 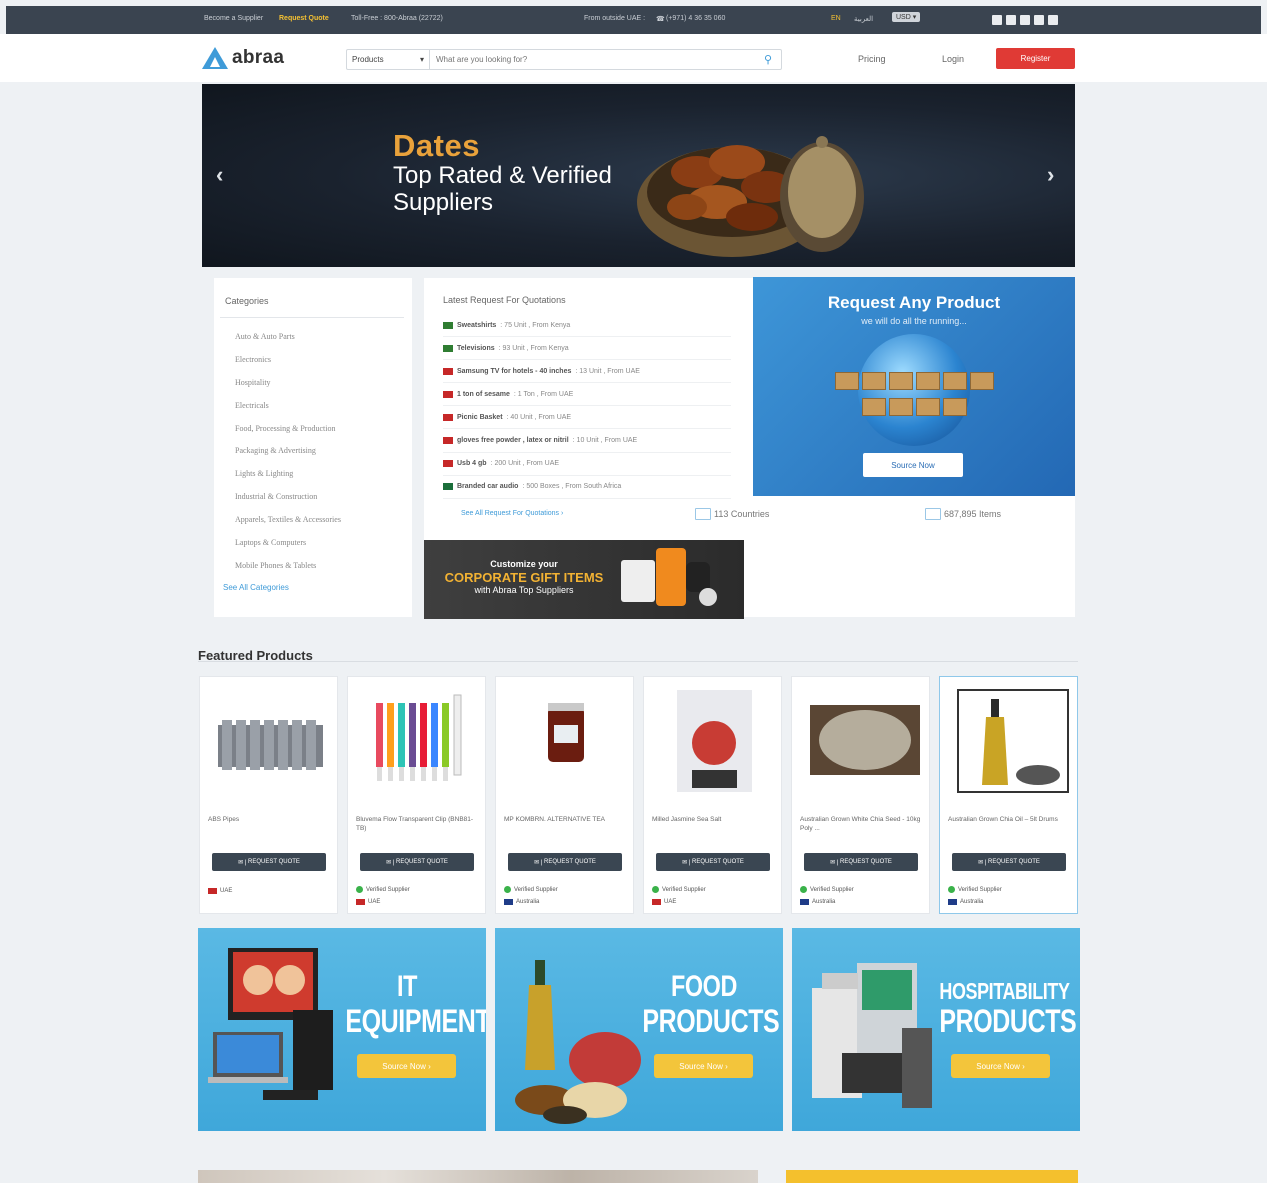 What do you see at coordinates (288, 457) in the screenshot?
I see `category-item: Packaging & Advertising` at bounding box center [288, 457].